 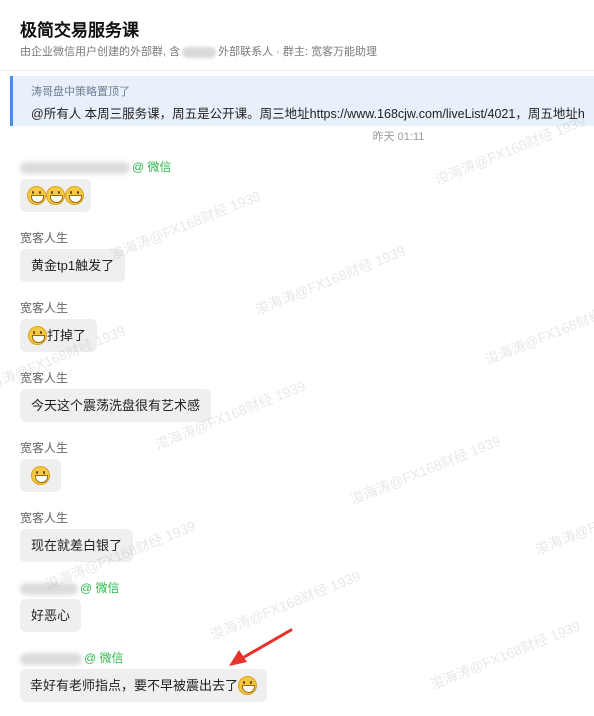 What do you see at coordinates (100, 52) in the screenshot?
I see `subtitle-prefix: 由企业微信用户创建的外部群, 含` at bounding box center [100, 52].